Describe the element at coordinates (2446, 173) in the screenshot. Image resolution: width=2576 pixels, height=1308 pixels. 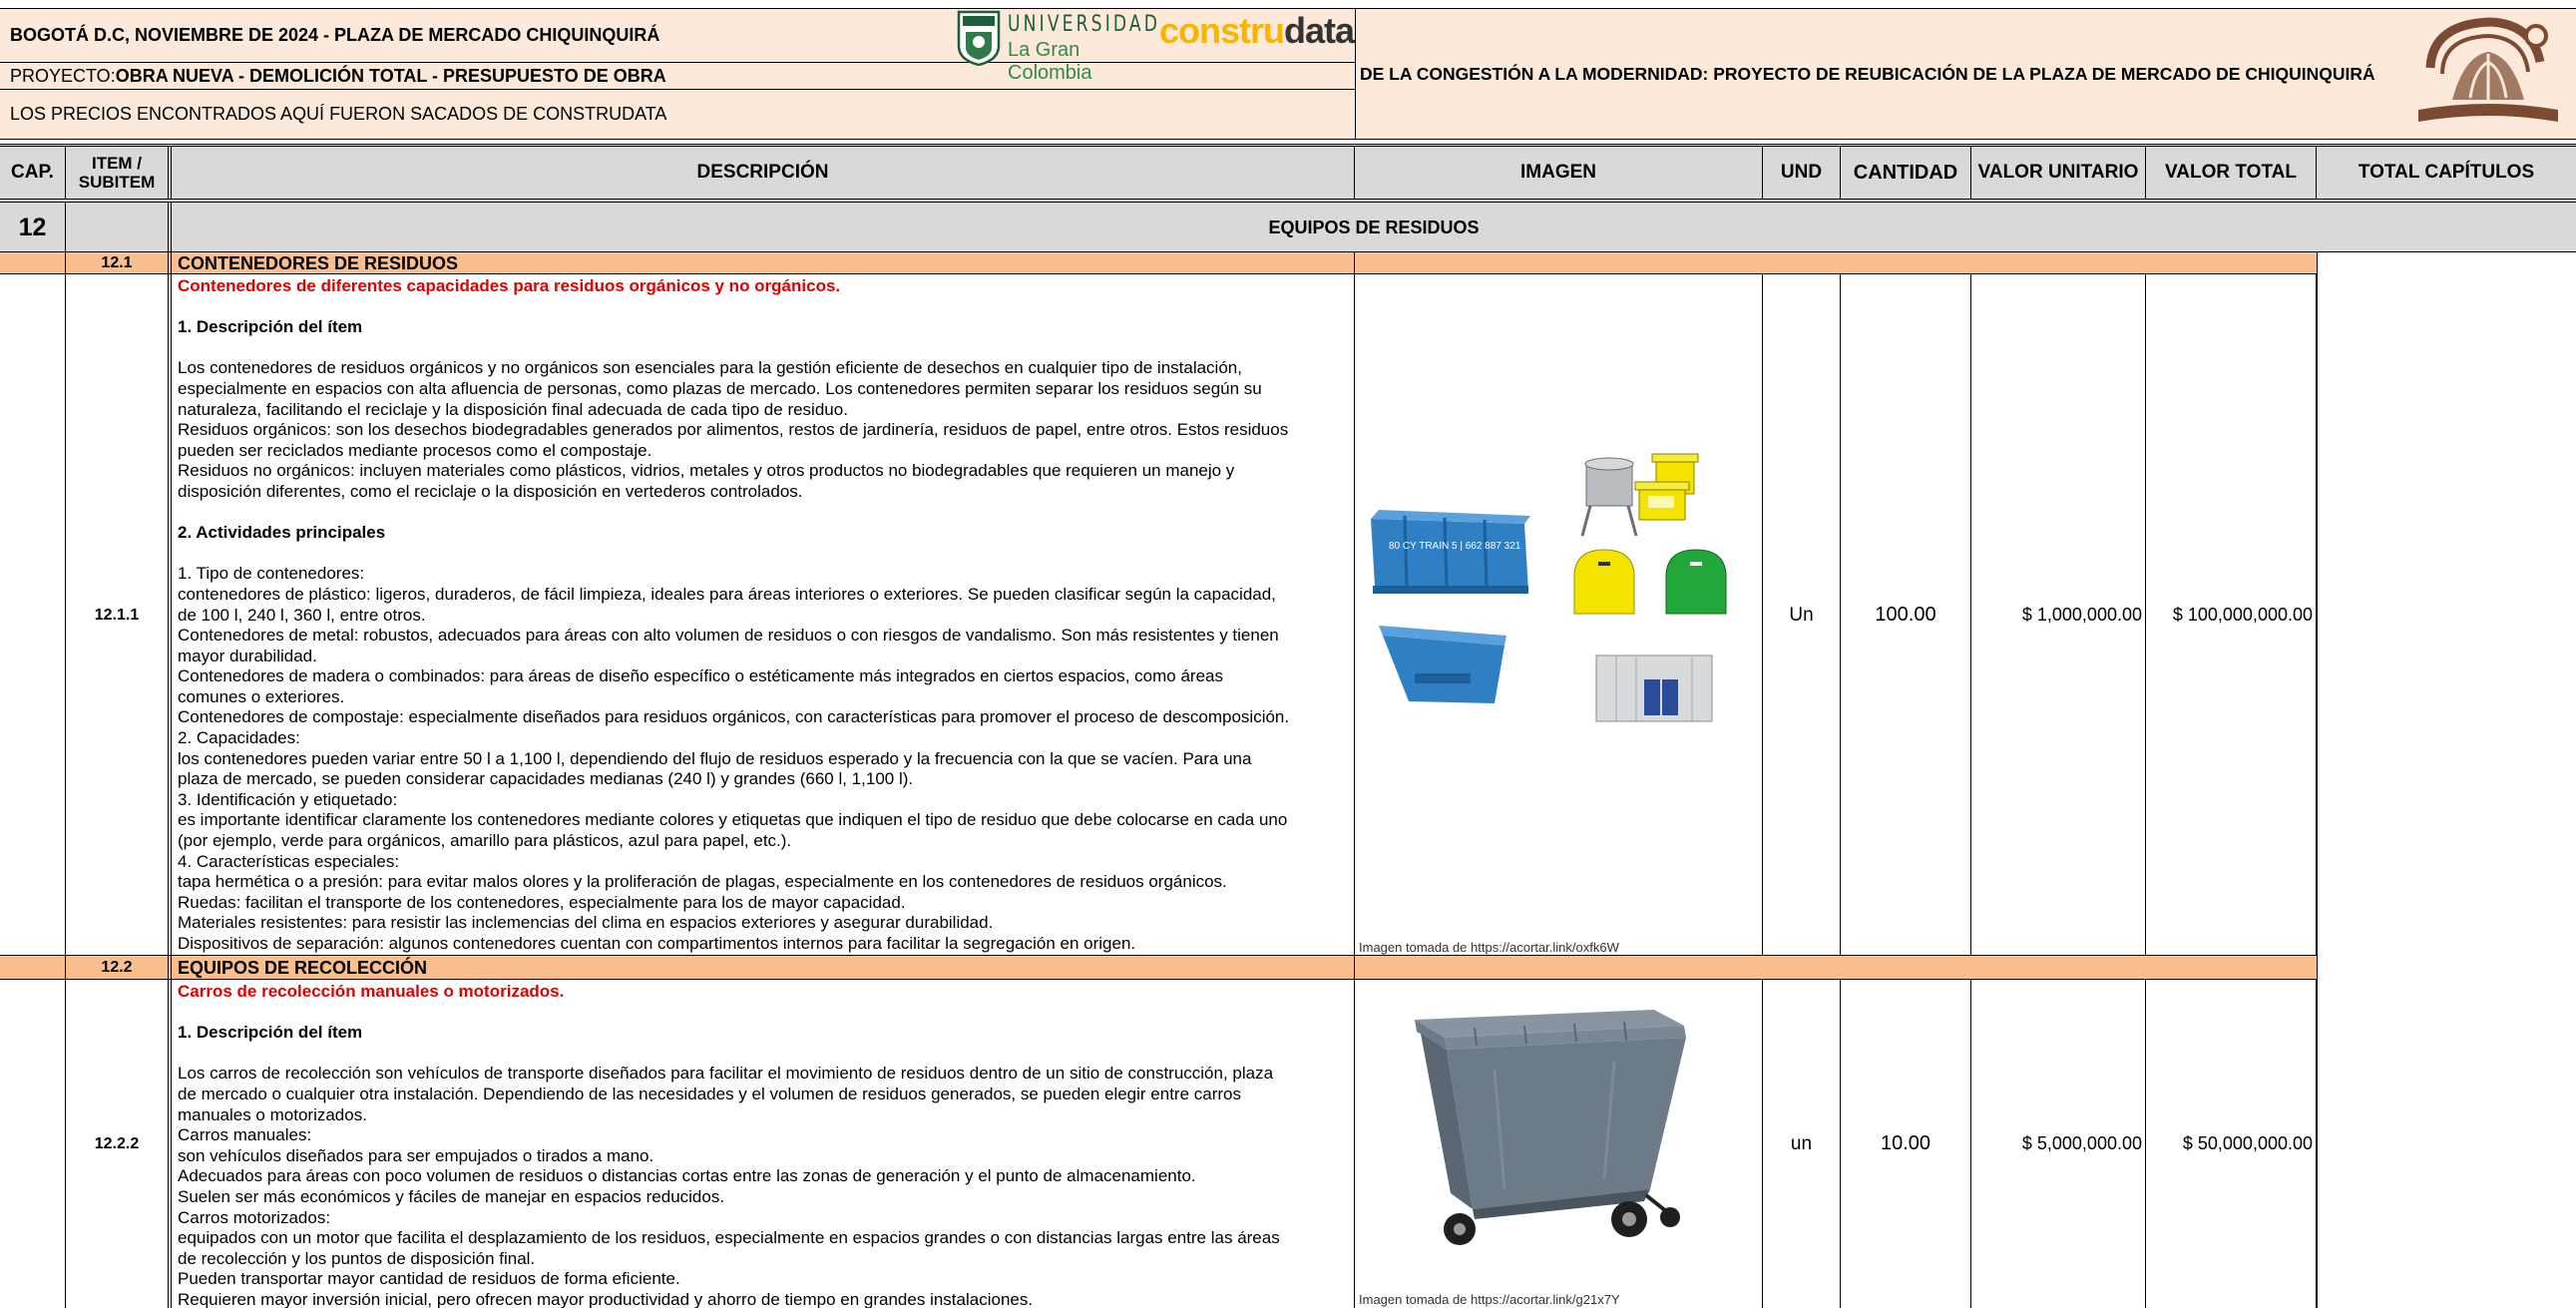
I see `column-header-chapter-total: TOTAL CAPÍTULOS` at that location.